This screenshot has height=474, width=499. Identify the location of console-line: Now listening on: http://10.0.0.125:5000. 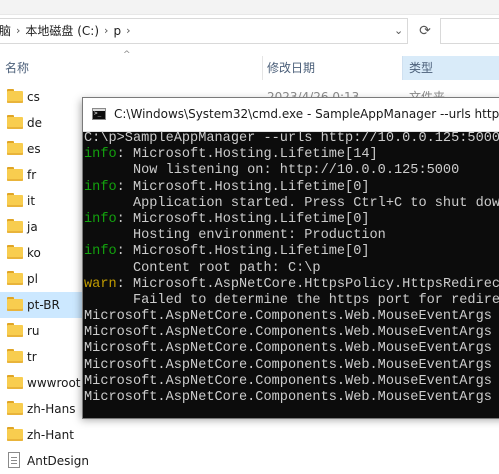
(291, 171).